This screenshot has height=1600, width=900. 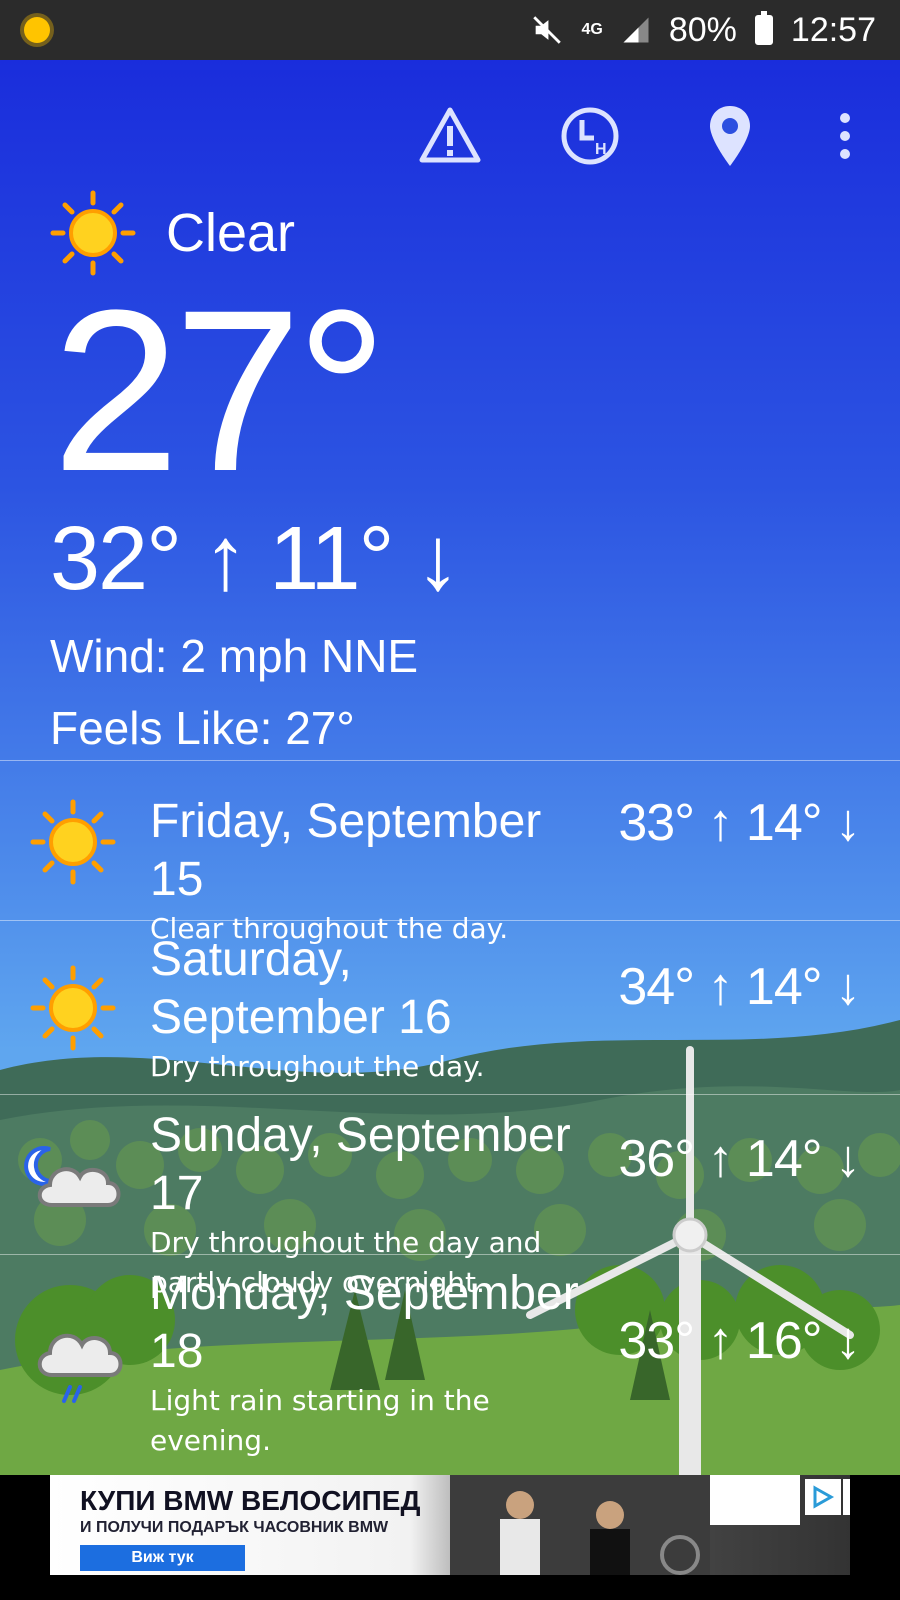 What do you see at coordinates (220, 390) in the screenshot?
I see `current-temperature: 27°` at bounding box center [220, 390].